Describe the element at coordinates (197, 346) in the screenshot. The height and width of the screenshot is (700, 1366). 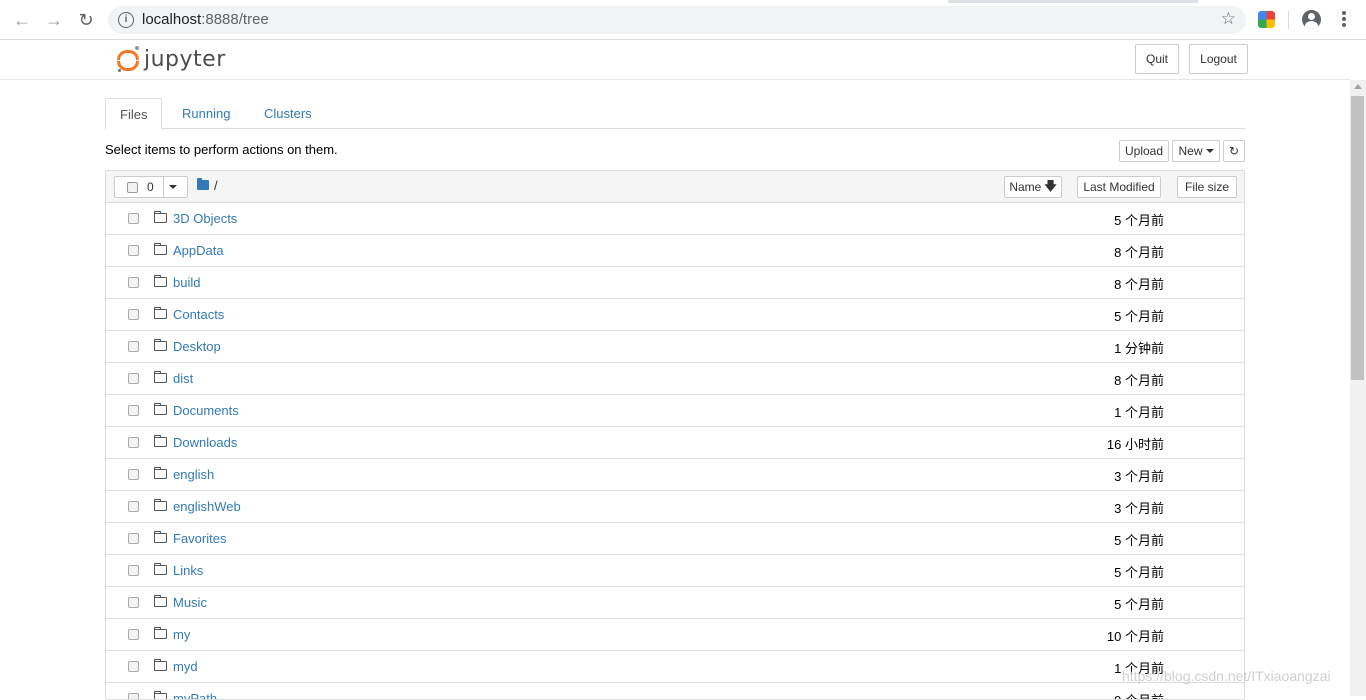
I see `item-name-link: Desktop` at that location.